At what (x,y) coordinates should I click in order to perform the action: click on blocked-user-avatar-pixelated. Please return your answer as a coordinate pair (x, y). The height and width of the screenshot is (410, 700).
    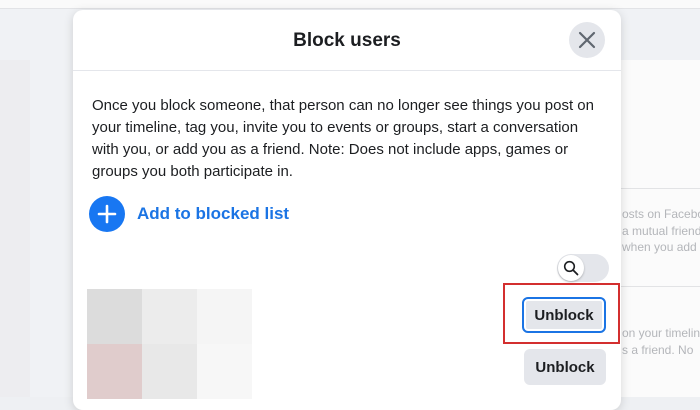
    Looking at the image, I should click on (169, 344).